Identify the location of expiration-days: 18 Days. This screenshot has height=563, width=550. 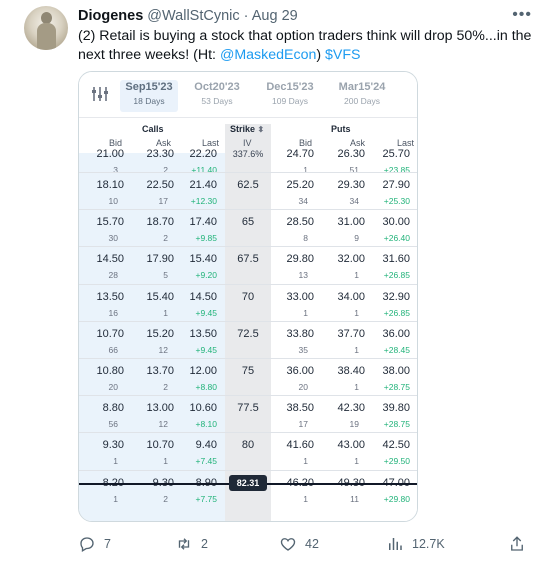
(149, 101).